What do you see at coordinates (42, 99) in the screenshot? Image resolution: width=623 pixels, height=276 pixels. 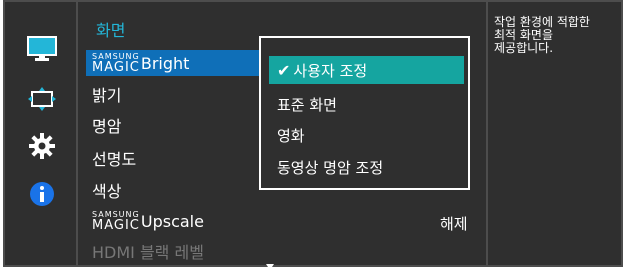 I see `resize-arrows-icon` at bounding box center [42, 99].